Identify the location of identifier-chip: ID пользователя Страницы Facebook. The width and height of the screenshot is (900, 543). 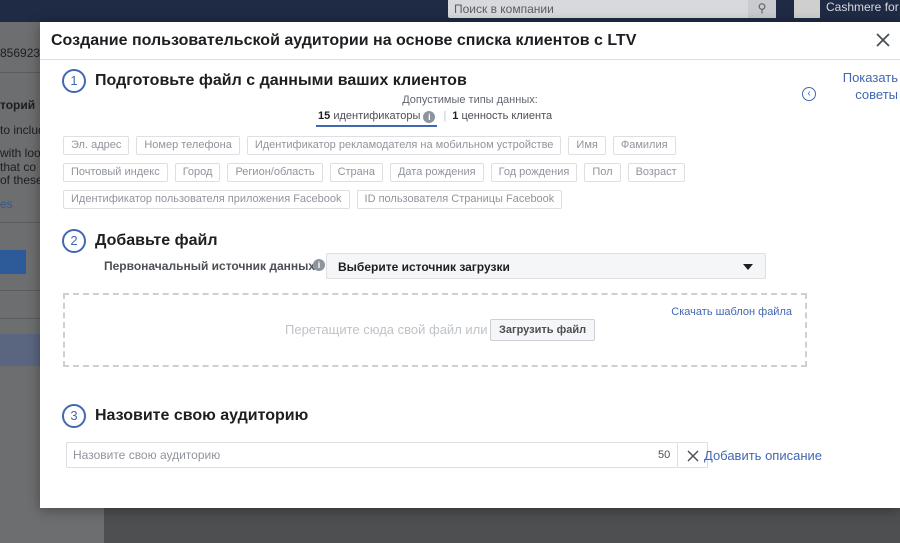
(459, 199).